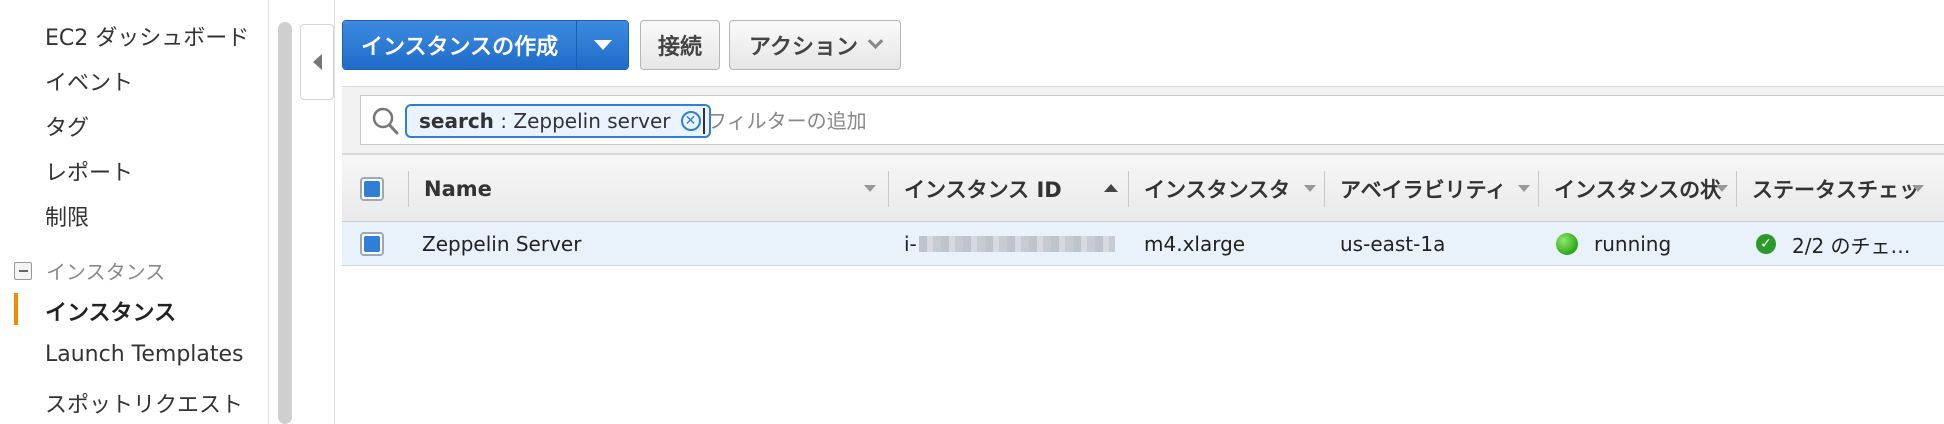 The width and height of the screenshot is (1944, 424). I want to click on filter-box: search : Zeppelin server ✕, so click(1152, 120).